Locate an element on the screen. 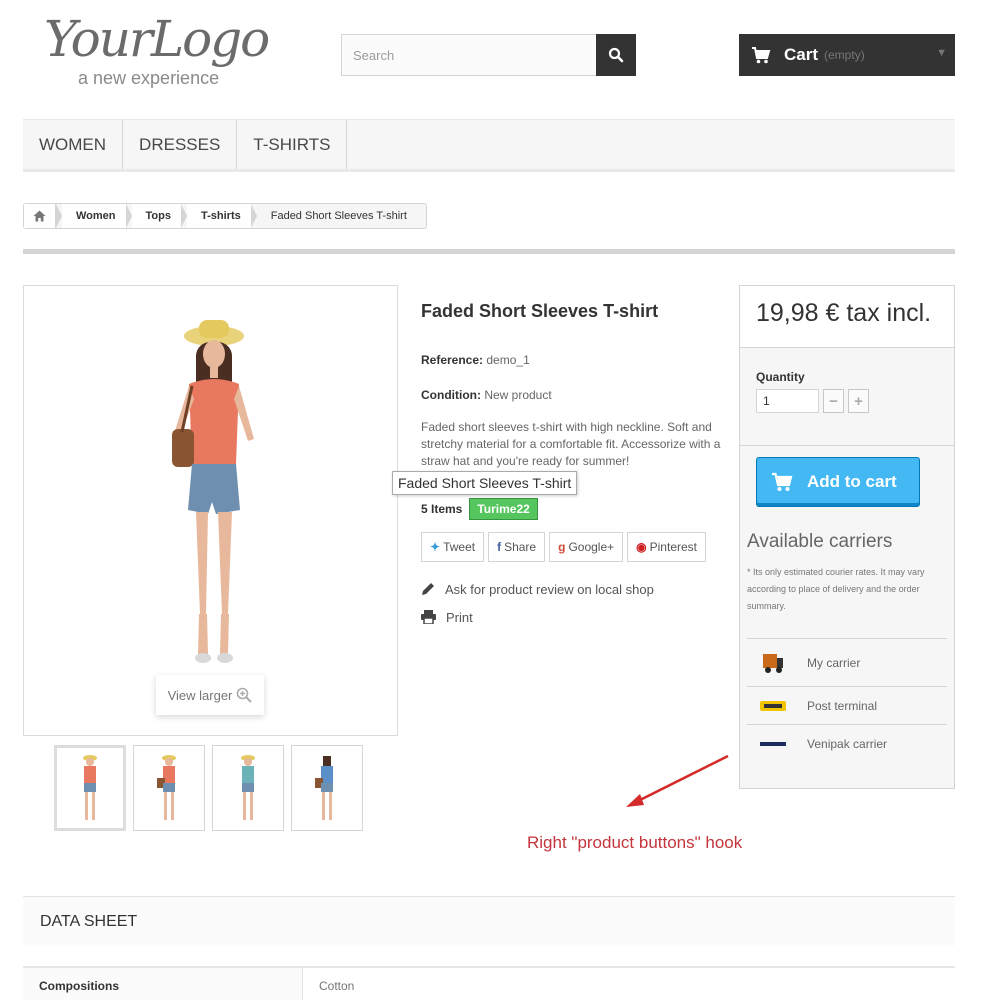 This screenshot has height=1000, width=1000. search-button is located at coordinates (616, 55).